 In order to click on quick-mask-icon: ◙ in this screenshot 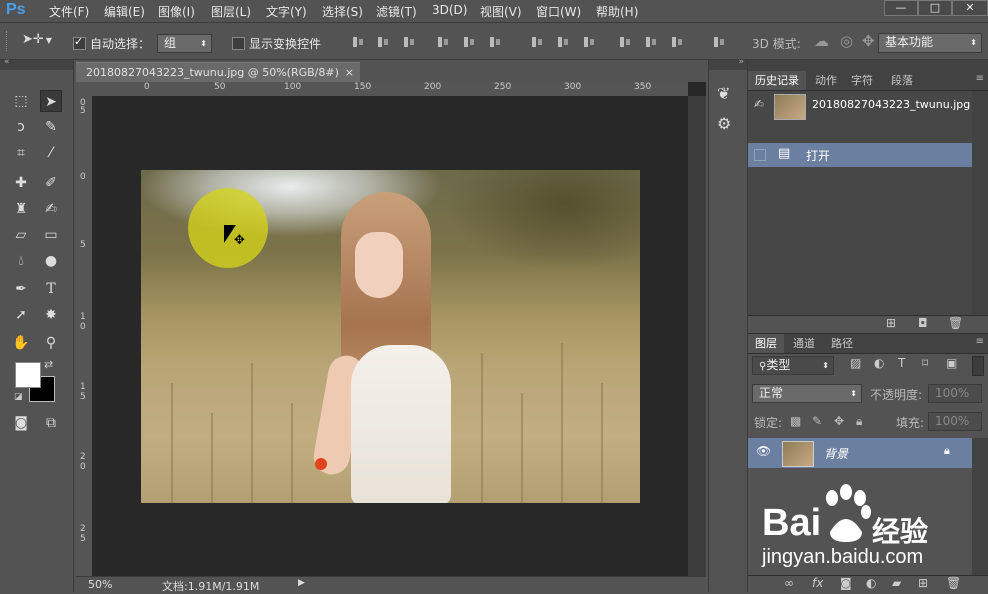, I will do `click(21, 423)`.